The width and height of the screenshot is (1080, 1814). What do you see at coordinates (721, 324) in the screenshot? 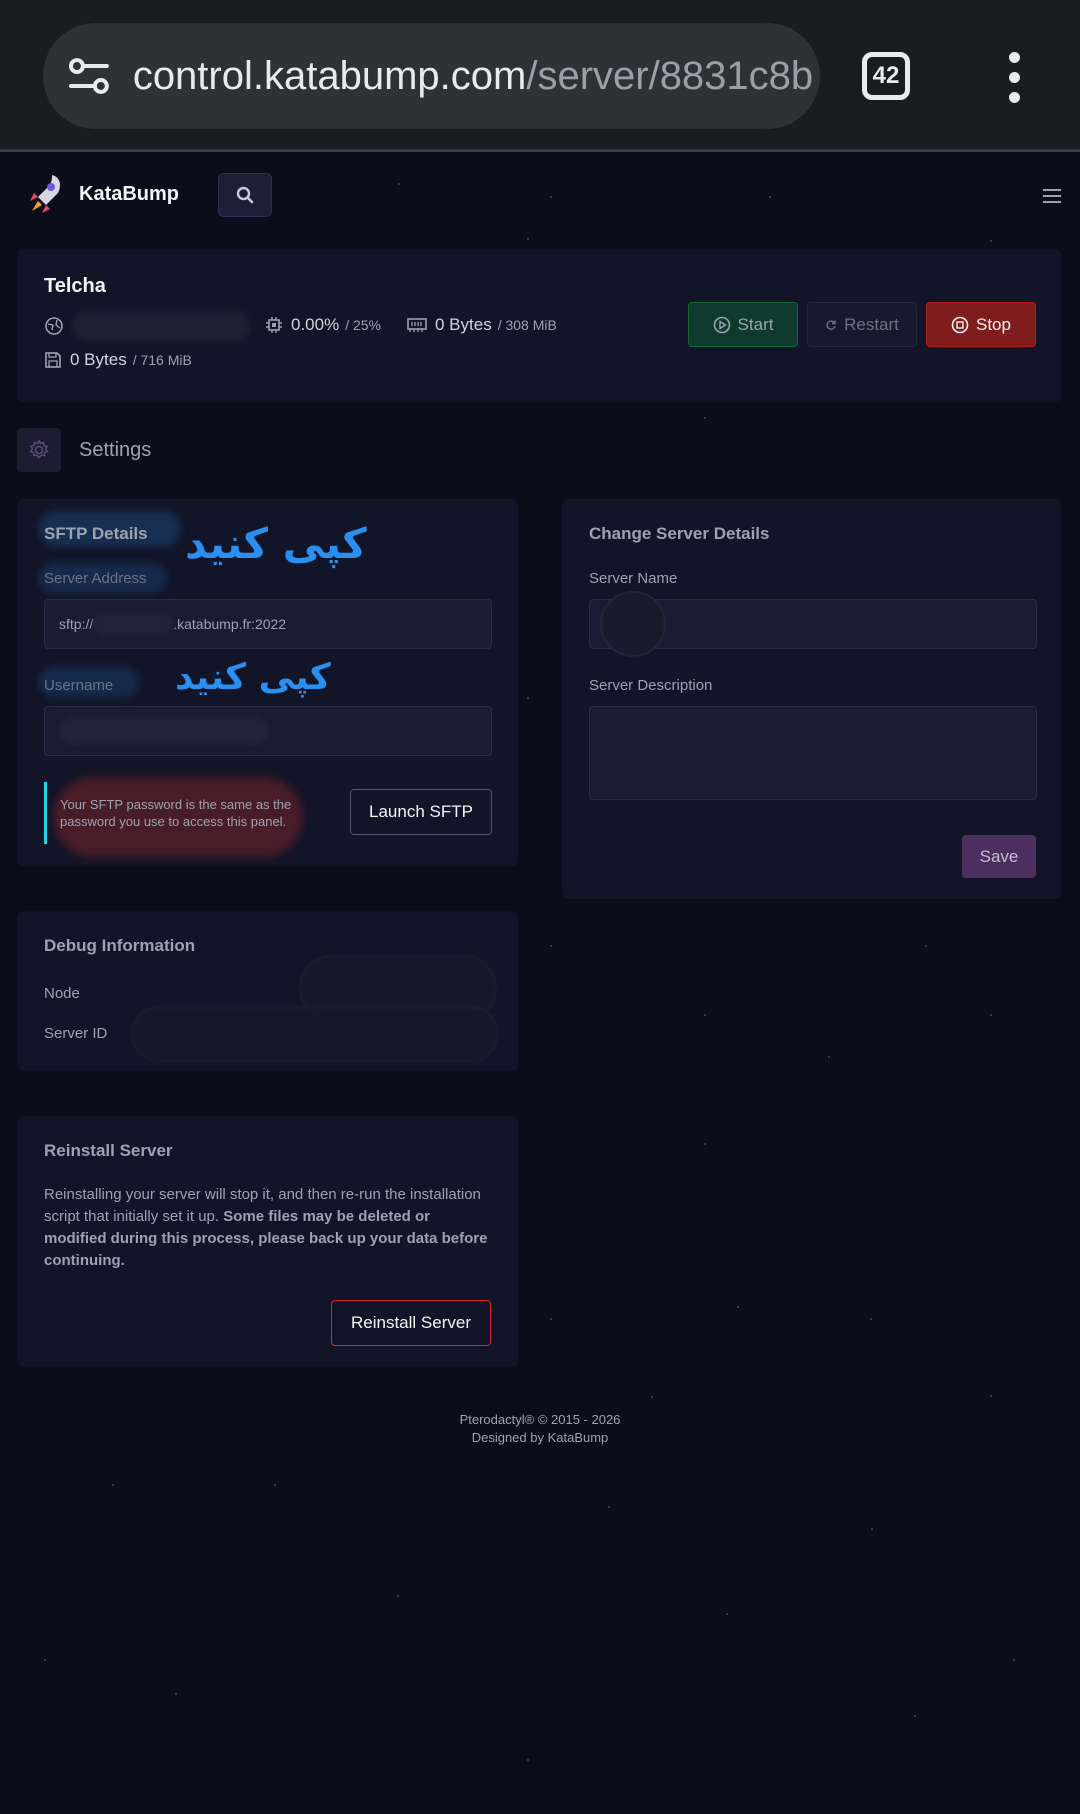
I see `play-icon` at bounding box center [721, 324].